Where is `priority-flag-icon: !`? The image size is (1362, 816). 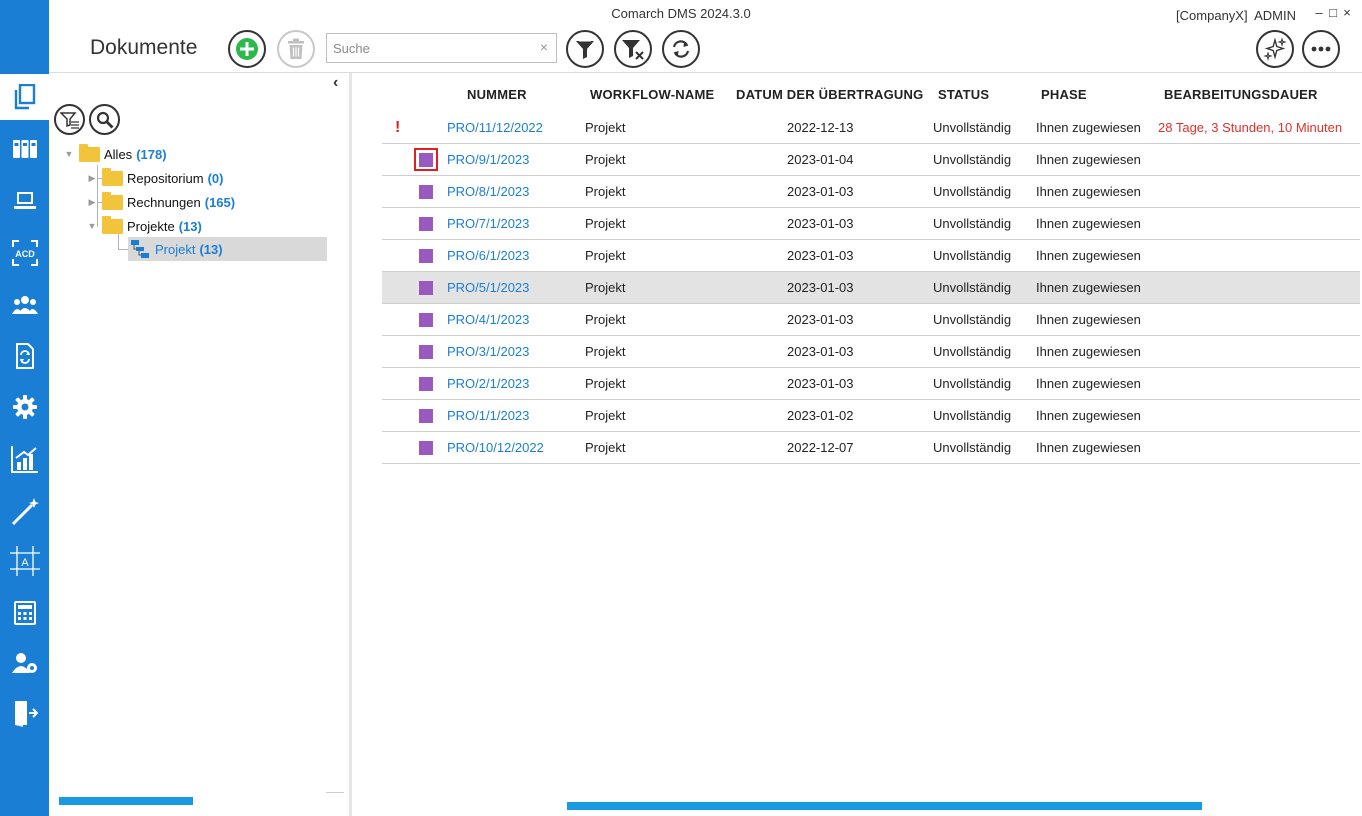
priority-flag-icon: ! is located at coordinates (398, 127).